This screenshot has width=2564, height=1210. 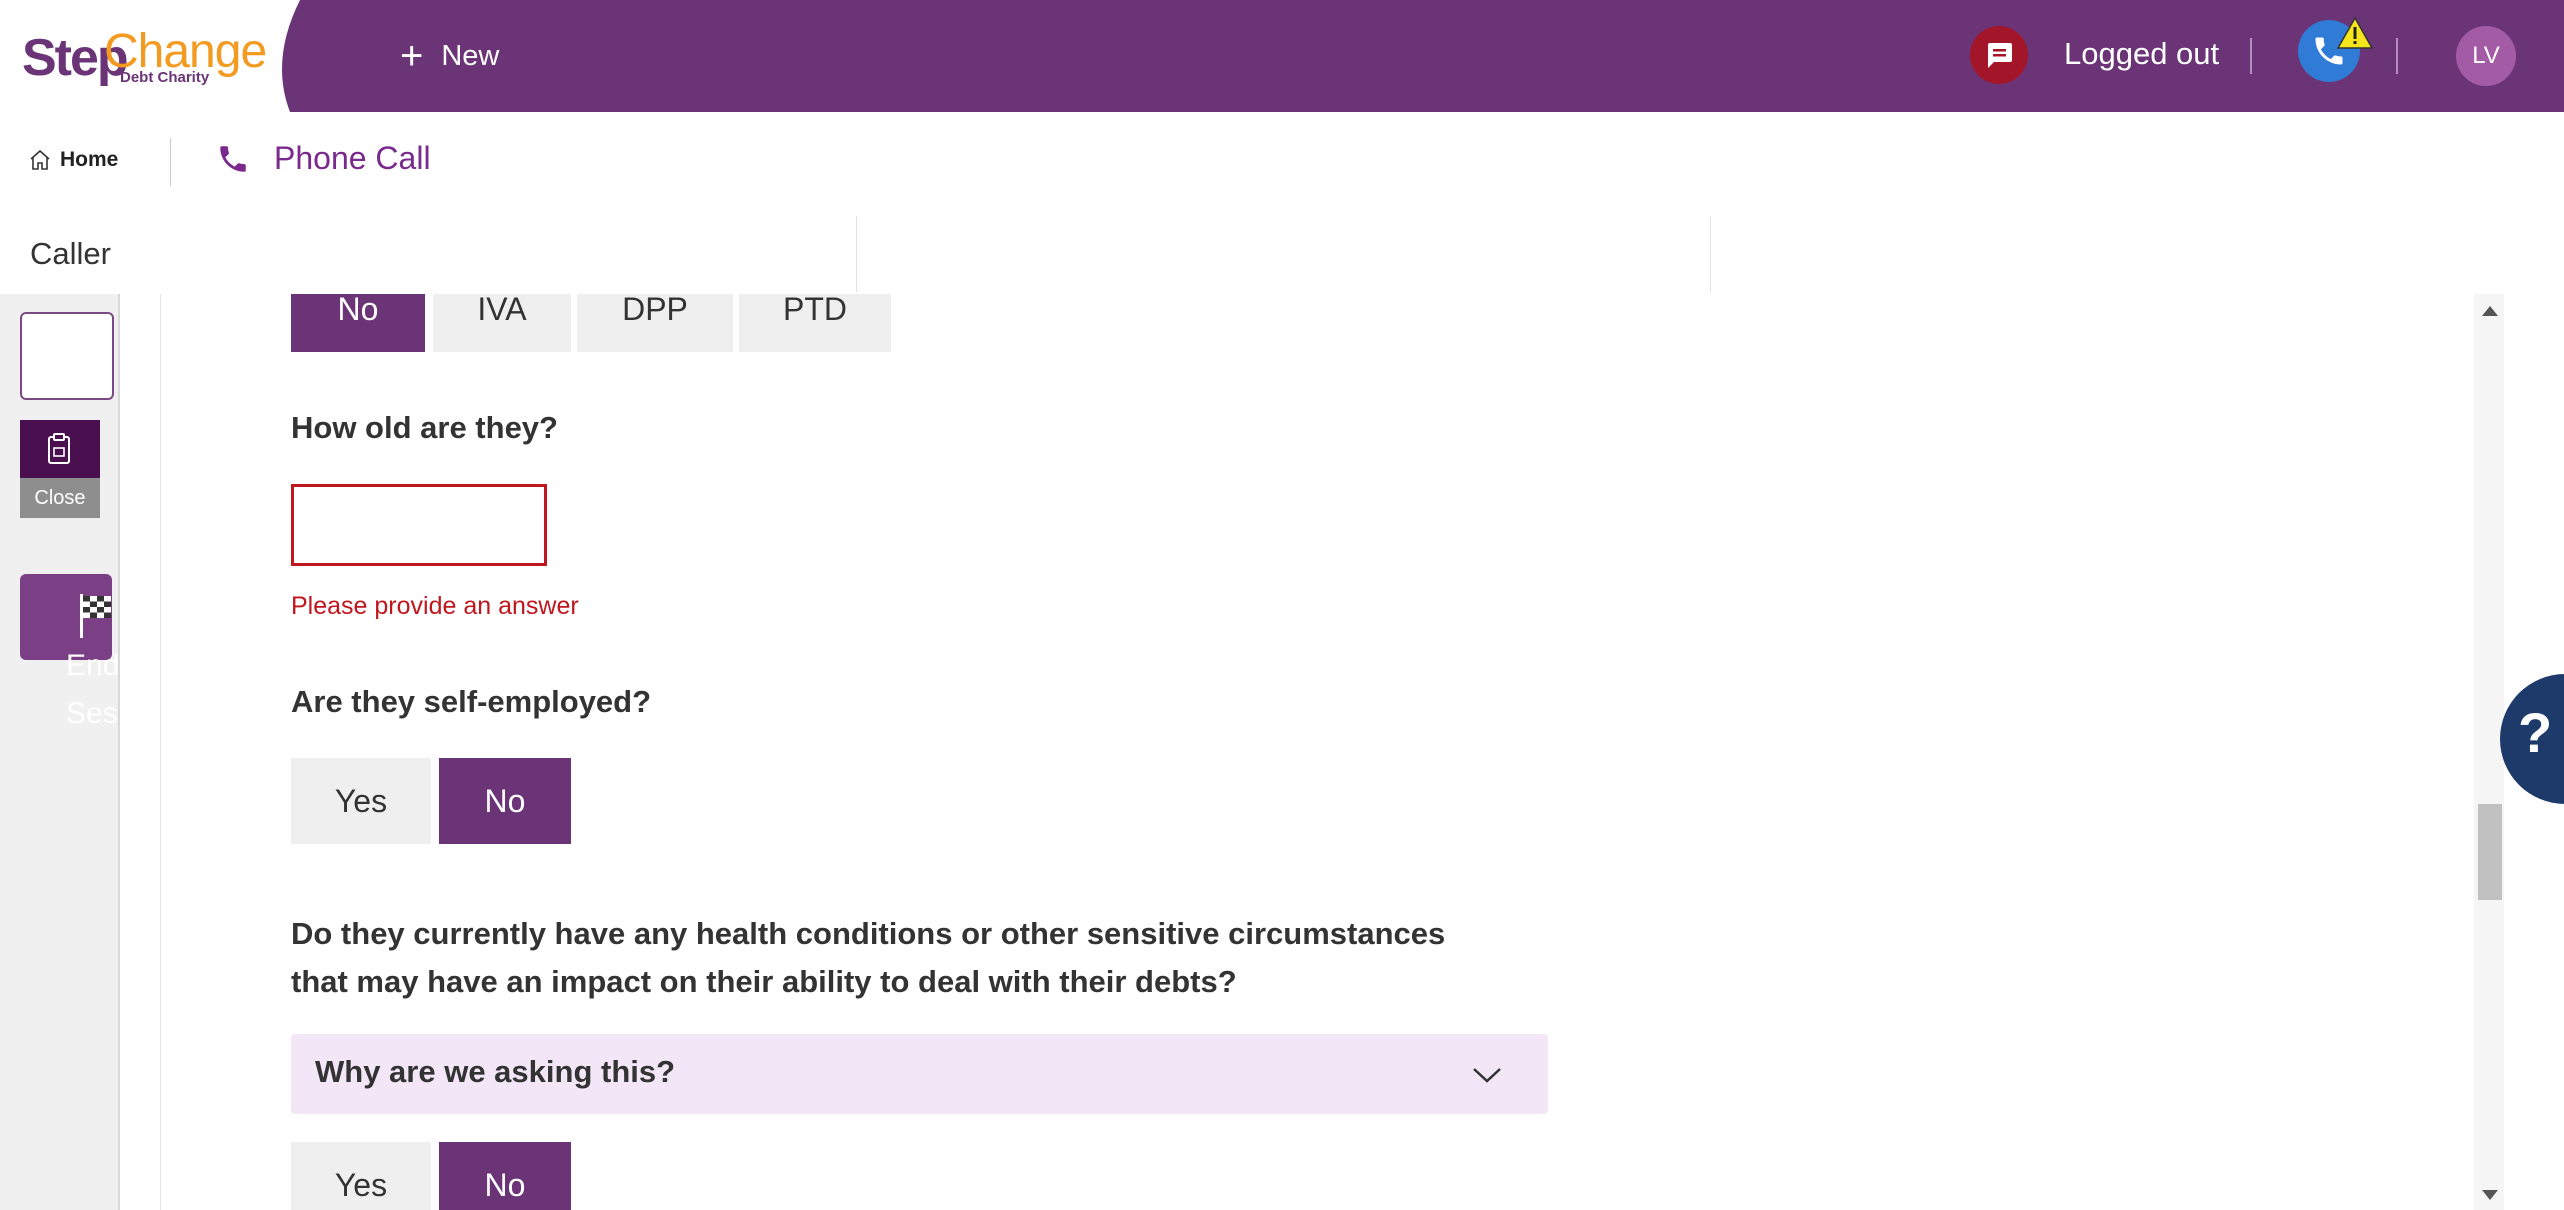 What do you see at coordinates (352, 158) in the screenshot?
I see `phone-call-label: Phone Call` at bounding box center [352, 158].